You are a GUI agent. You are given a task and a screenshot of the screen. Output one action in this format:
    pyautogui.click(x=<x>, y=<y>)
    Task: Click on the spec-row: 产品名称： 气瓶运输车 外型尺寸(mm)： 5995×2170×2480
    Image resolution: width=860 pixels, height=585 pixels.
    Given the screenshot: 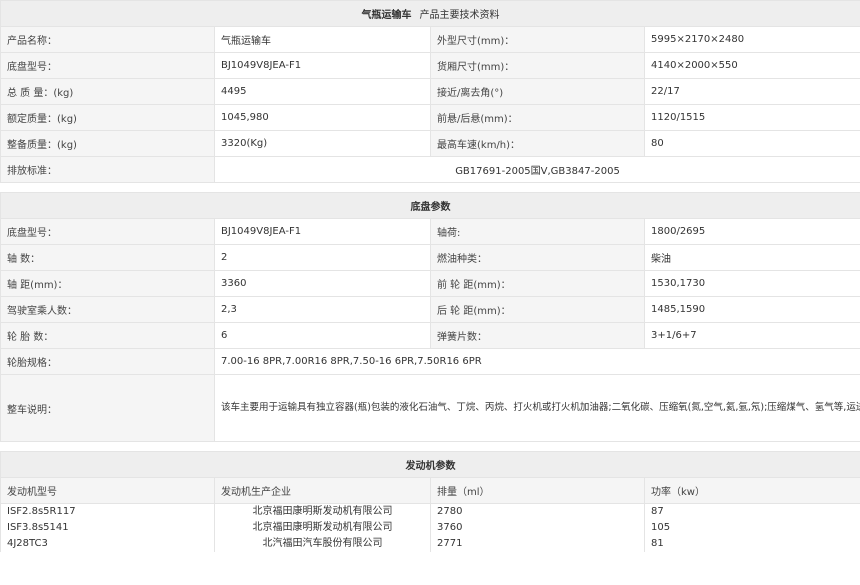 What is the action you would take?
    pyautogui.click(x=430, y=39)
    